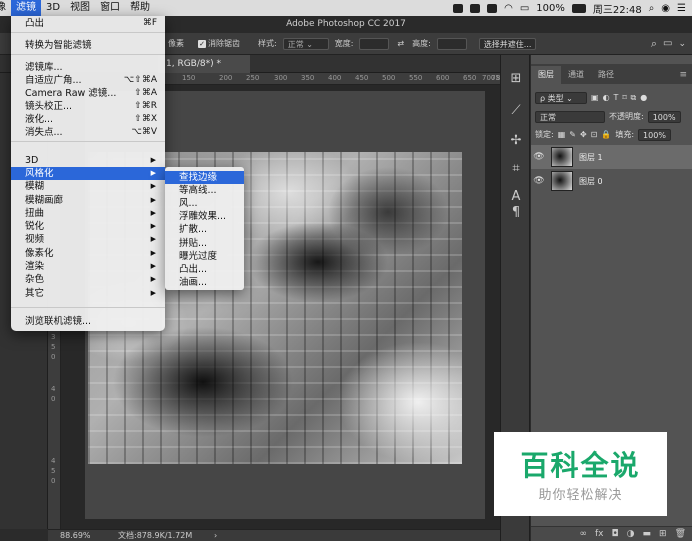  Describe the element at coordinates (88, 186) in the screenshot. I see `filter-menu-item: 模糊 ▶` at that location.